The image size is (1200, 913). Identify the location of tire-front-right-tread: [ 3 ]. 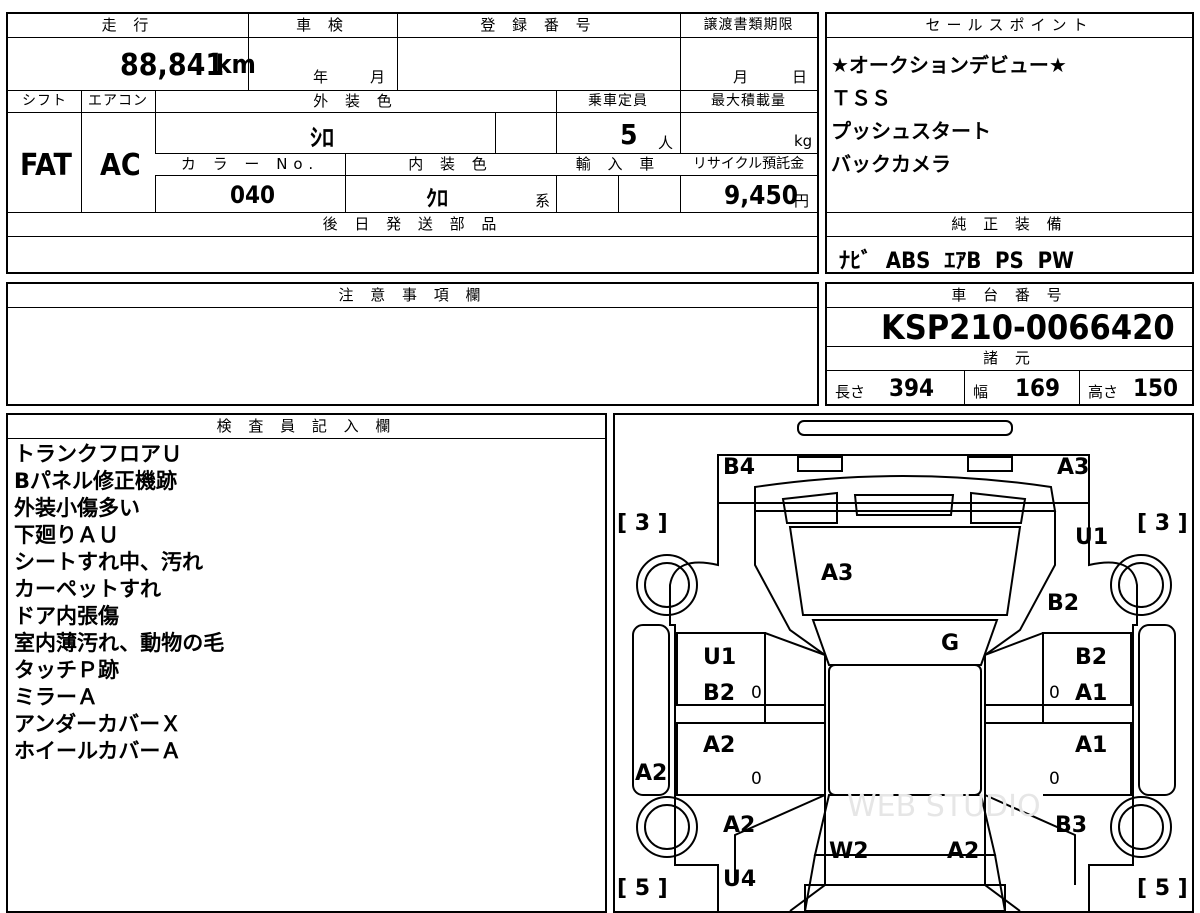
(1162, 523).